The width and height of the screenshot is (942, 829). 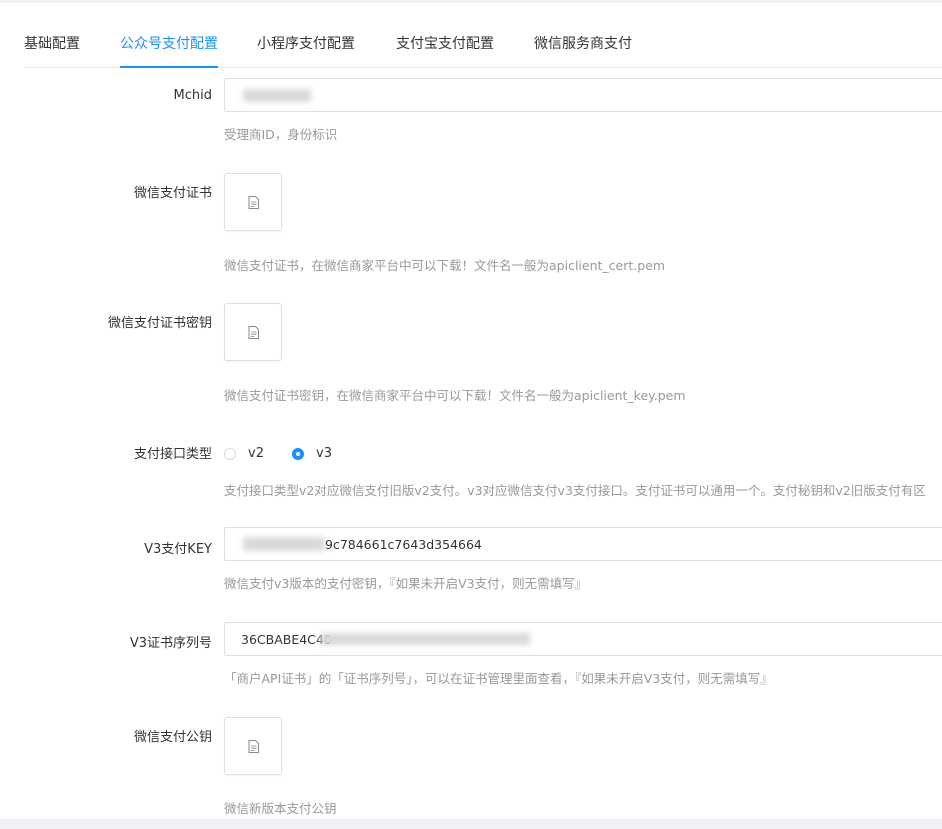 What do you see at coordinates (172, 454) in the screenshot?
I see `api-type-label: 支付接口类型` at bounding box center [172, 454].